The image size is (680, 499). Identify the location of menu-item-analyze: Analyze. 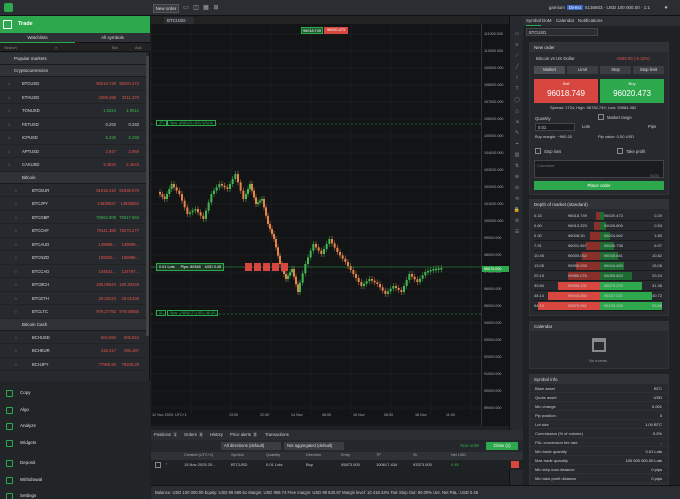
(75, 426).